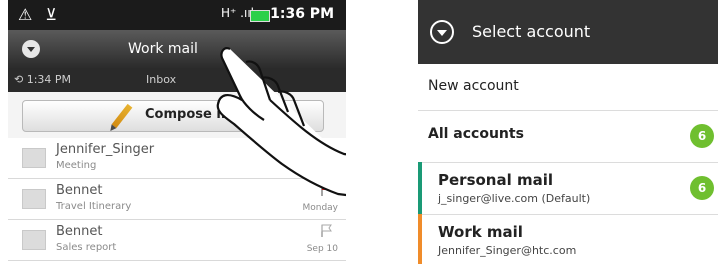  Describe the element at coordinates (43, 79) in the screenshot. I see `sync-time: ⟲ 1:34 PM` at that location.